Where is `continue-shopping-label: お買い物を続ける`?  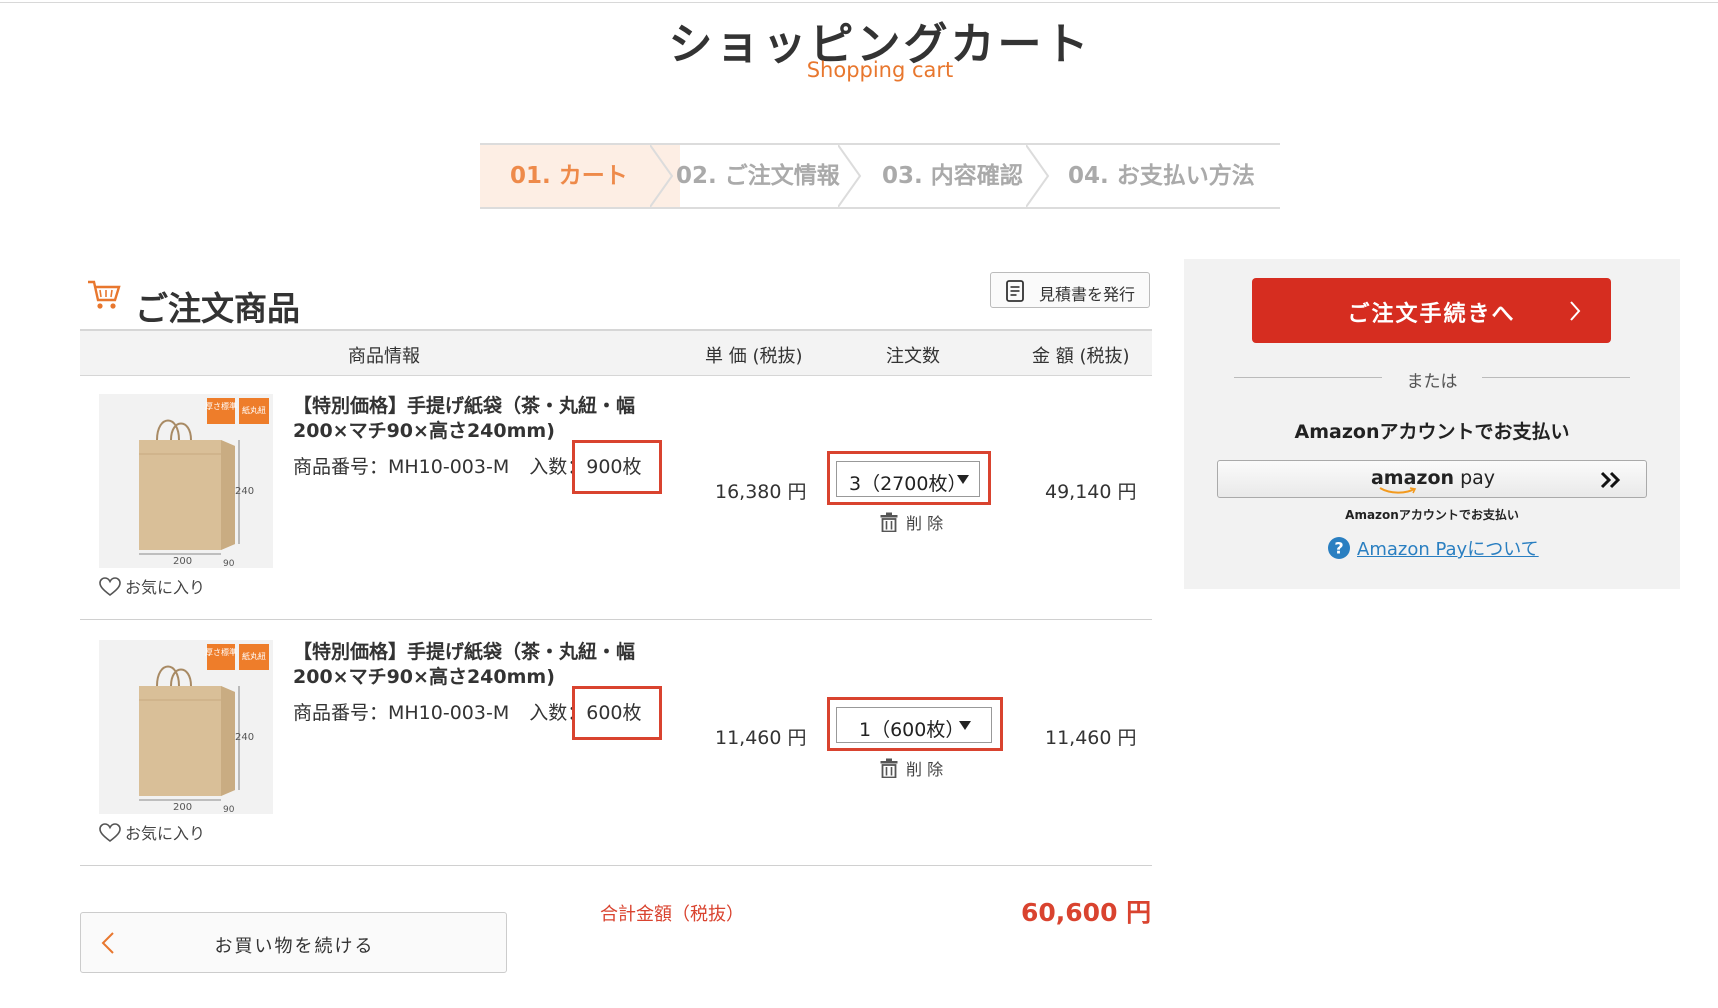 continue-shopping-label: お買い物を続ける is located at coordinates (294, 946).